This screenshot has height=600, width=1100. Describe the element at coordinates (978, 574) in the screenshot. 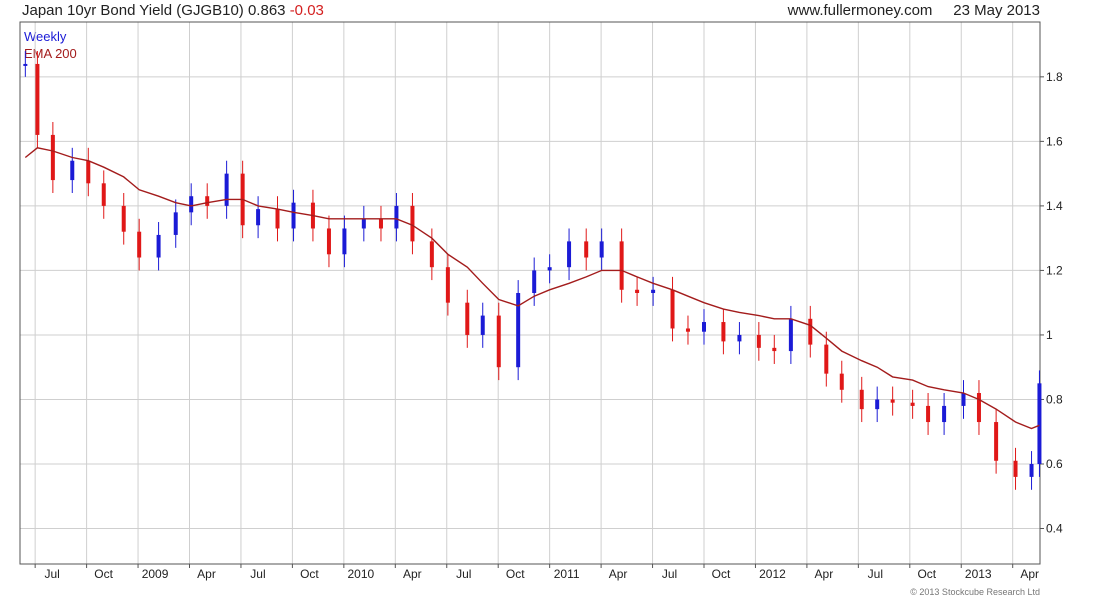

I see `x-tick-label: 2013` at that location.